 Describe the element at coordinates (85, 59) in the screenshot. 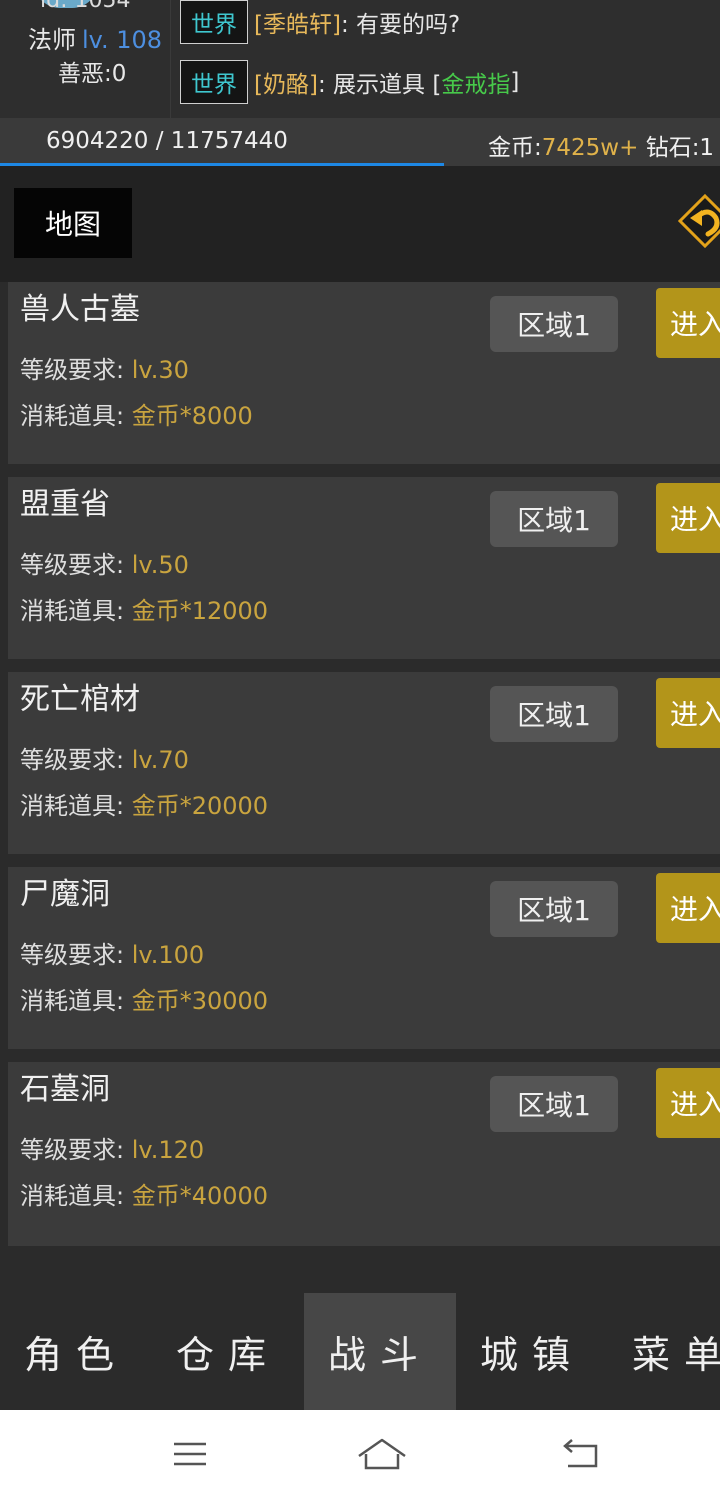

I see `player-panel: ld: 1054 法师 lv. 108 善恶:0` at that location.